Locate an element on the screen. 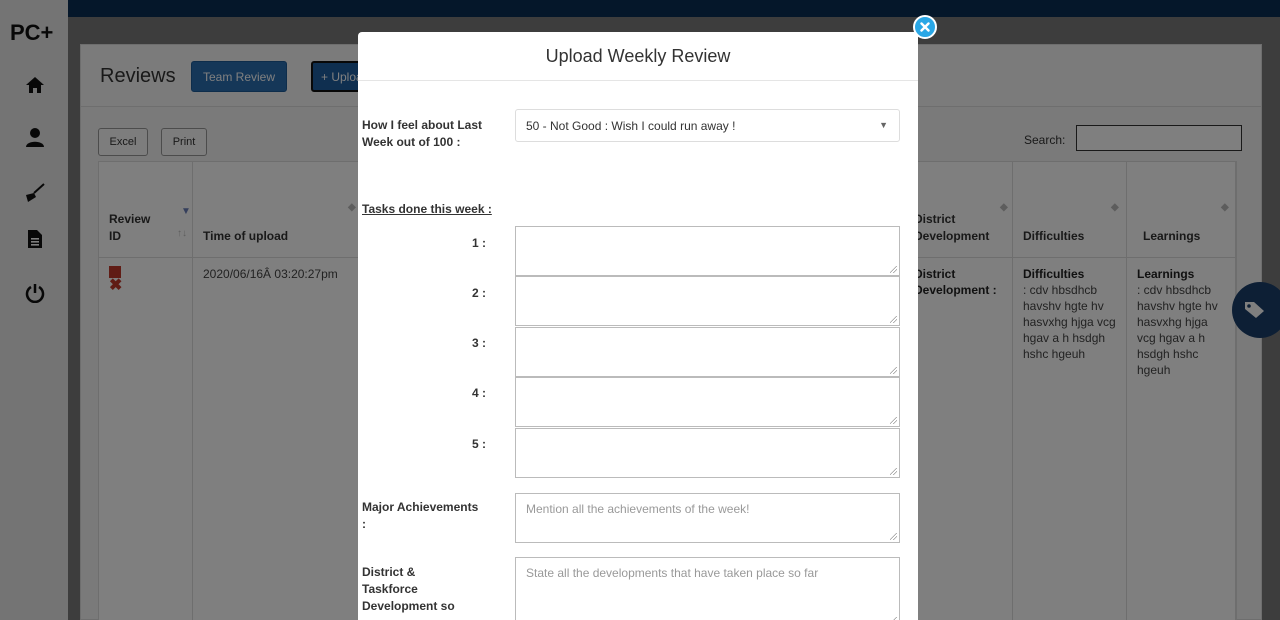 The width and height of the screenshot is (1280, 620). modal-title: Upload Weekly Review is located at coordinates (638, 56).